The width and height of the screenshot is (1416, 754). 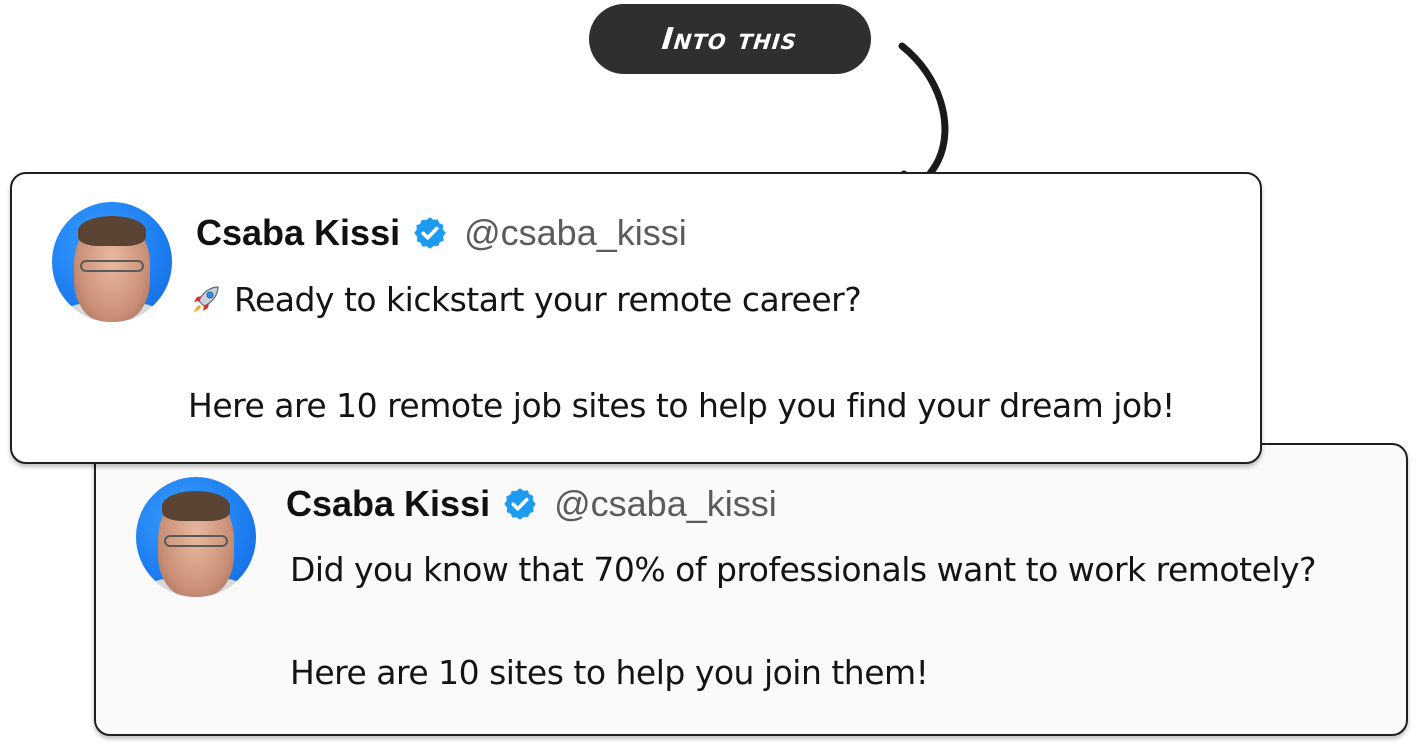 I want to click on tweet-text: Ready to kickstart your remote career?, so click(x=548, y=299).